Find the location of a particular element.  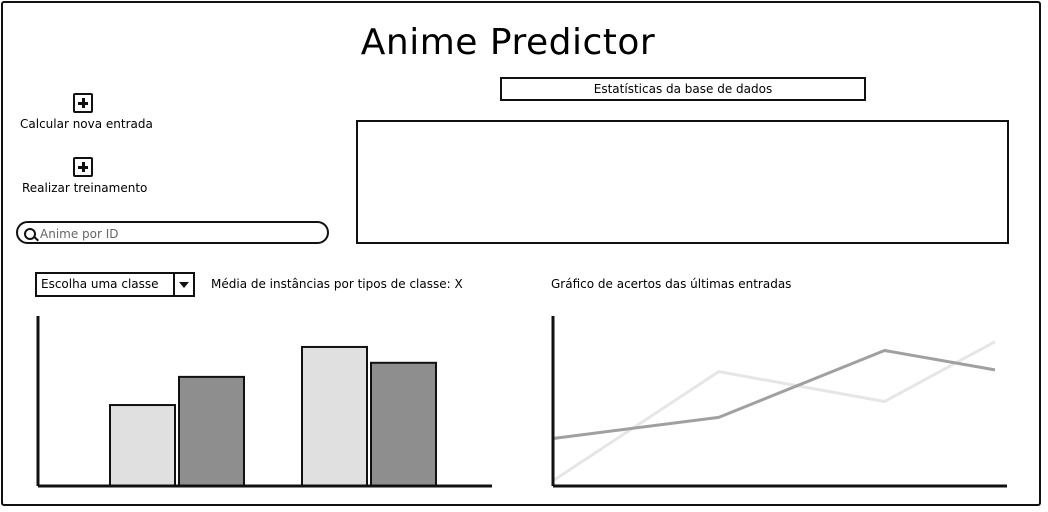

line-chart-caption: Gráfico de acertos das últimas entradas is located at coordinates (671, 284).